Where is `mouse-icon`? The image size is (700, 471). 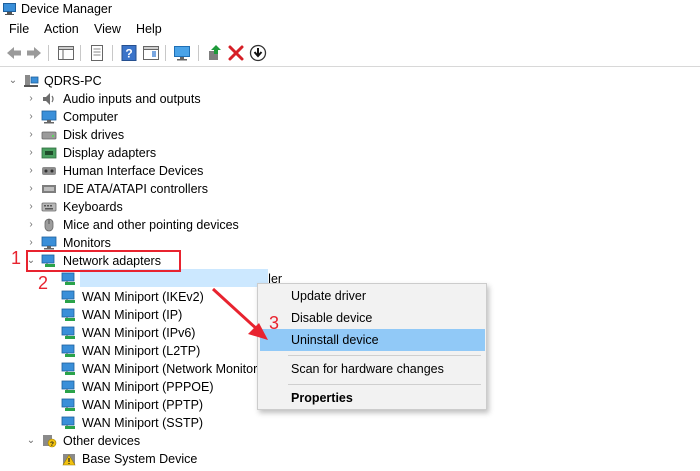
mouse-icon is located at coordinates (49, 225).